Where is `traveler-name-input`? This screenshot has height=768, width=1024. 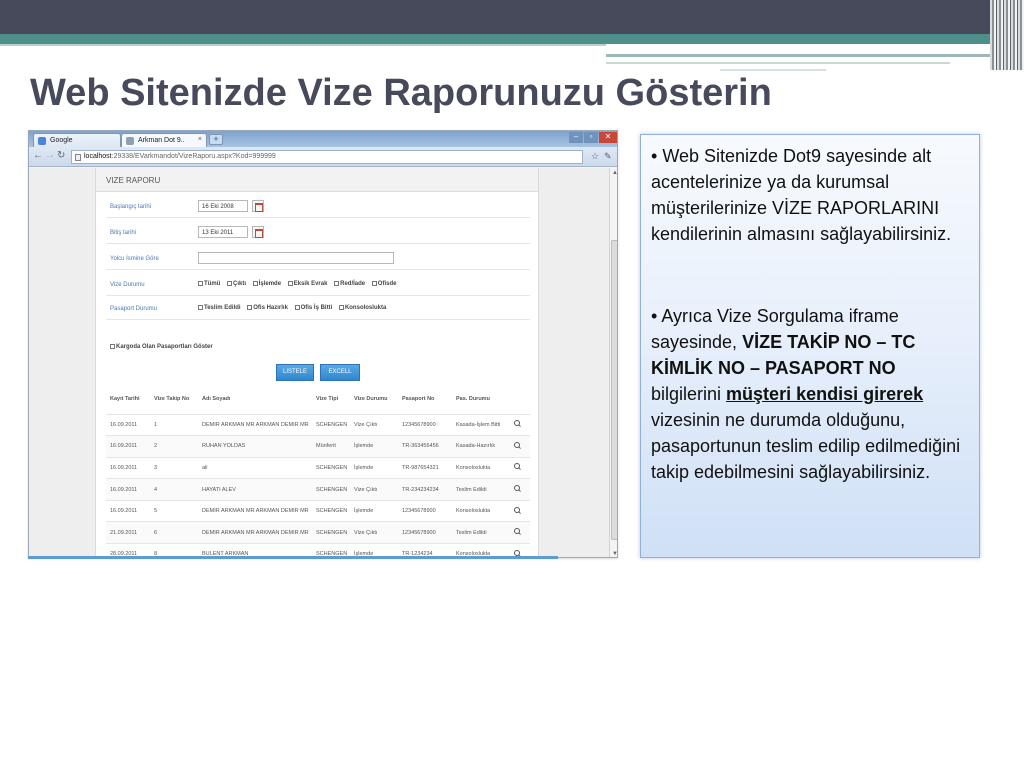 traveler-name-input is located at coordinates (296, 258).